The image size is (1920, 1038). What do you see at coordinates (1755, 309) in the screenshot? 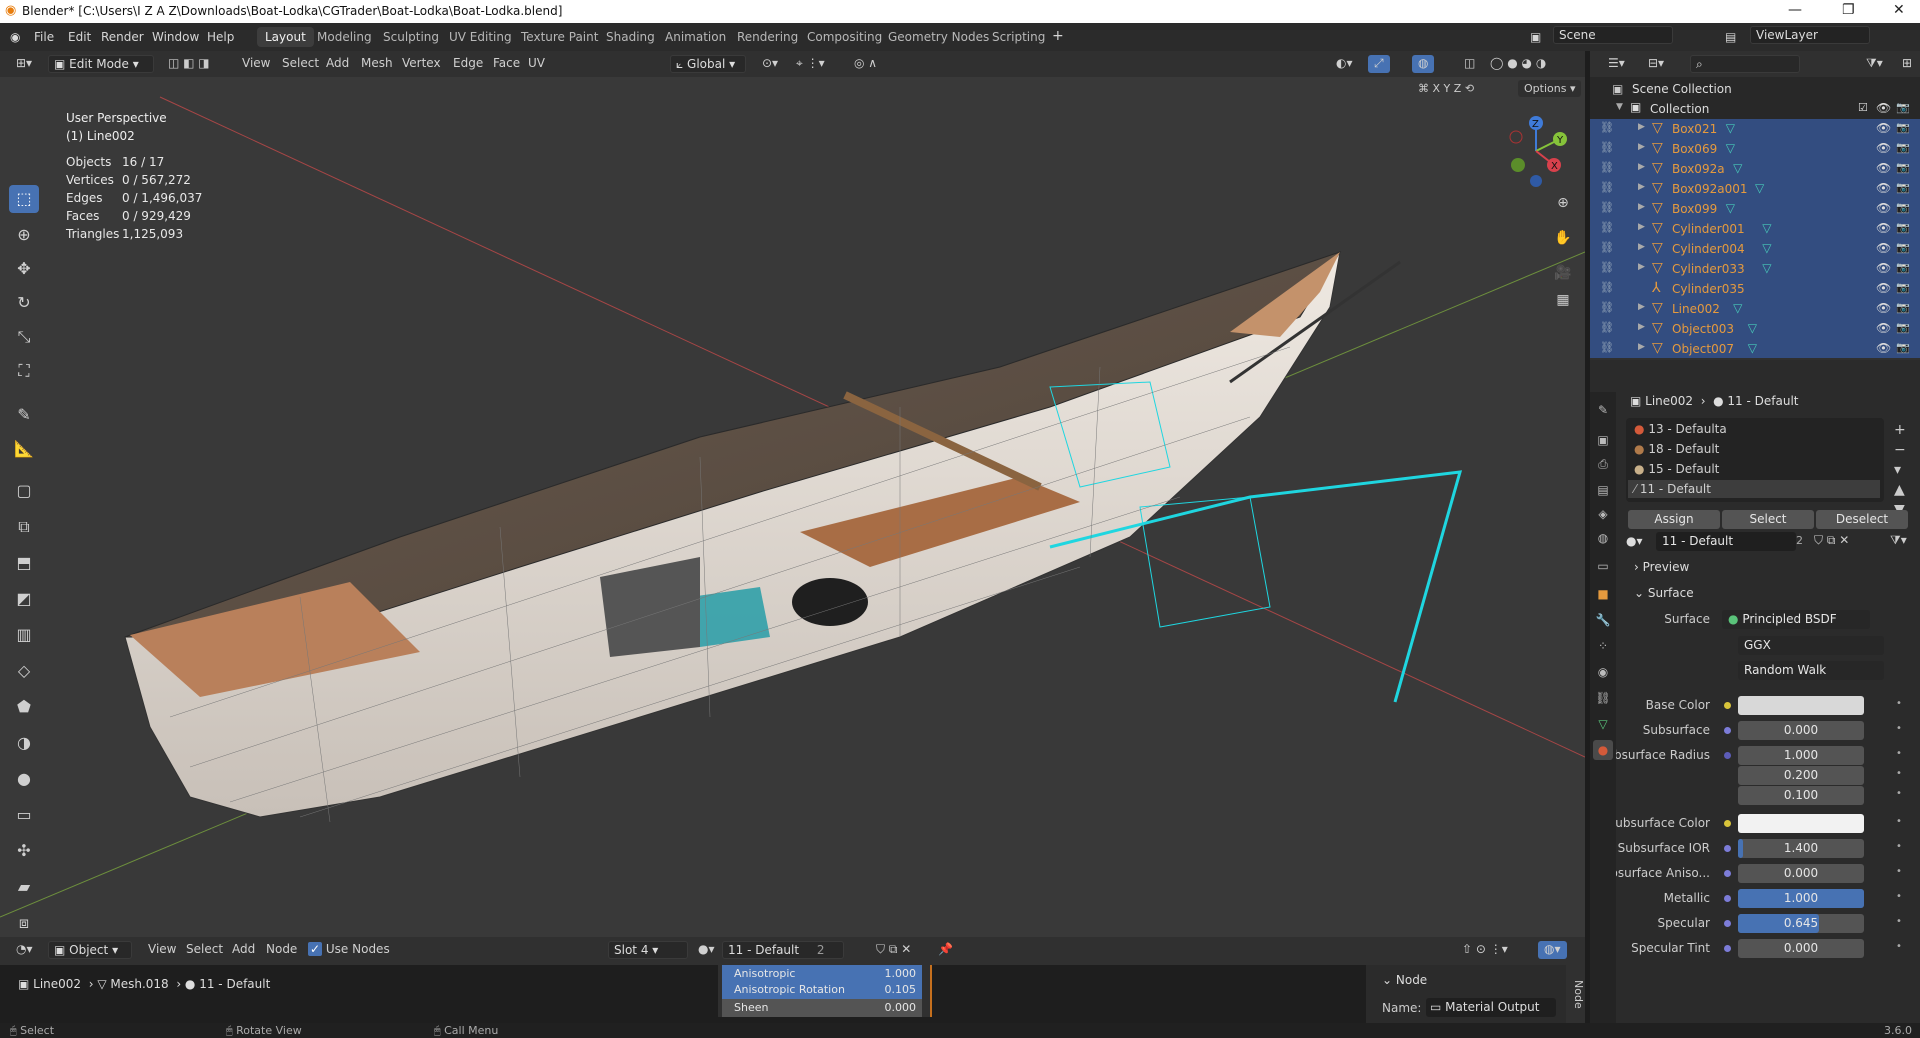
I see `outliner-item: ⛓ ▶ ▽ Line002 ▽ 👁 📷` at bounding box center [1755, 309].